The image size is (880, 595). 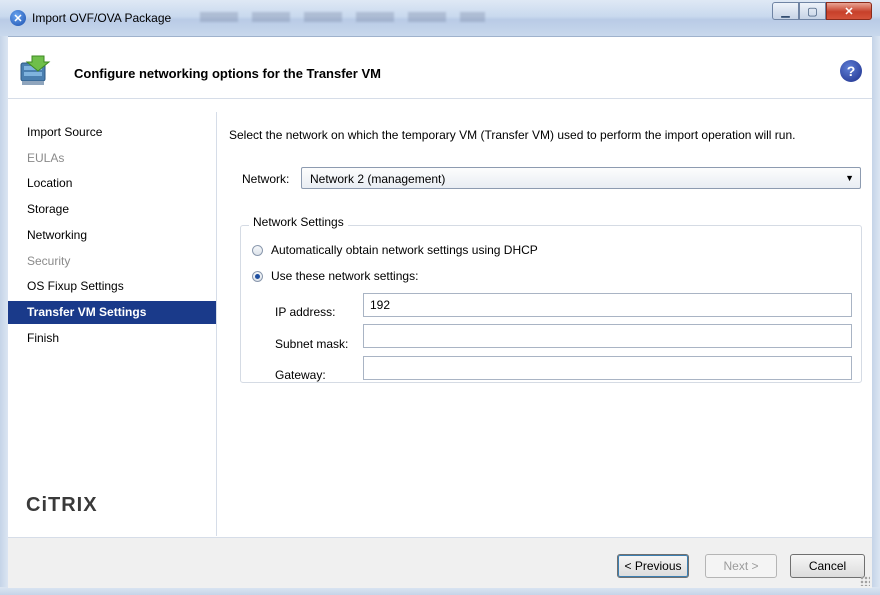 I want to click on sidebar-item-networking: Networking, so click(x=112, y=235).